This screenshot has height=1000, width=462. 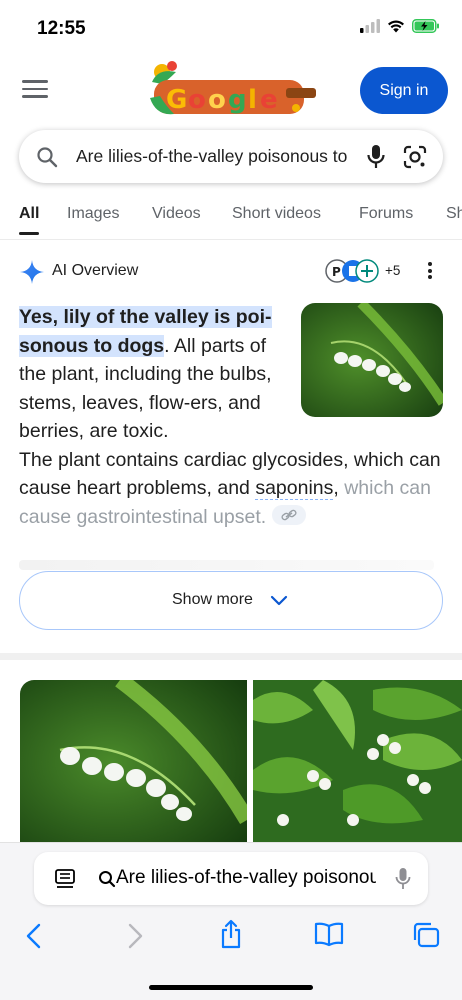 What do you see at coordinates (431, 272) in the screenshot?
I see `more-options-icon` at bounding box center [431, 272].